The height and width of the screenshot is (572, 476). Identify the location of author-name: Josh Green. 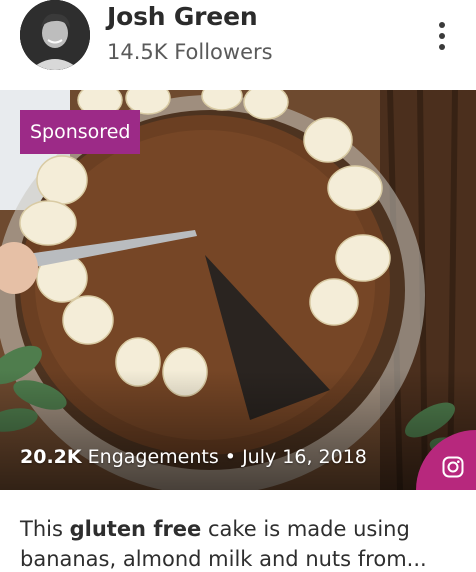
(182, 16).